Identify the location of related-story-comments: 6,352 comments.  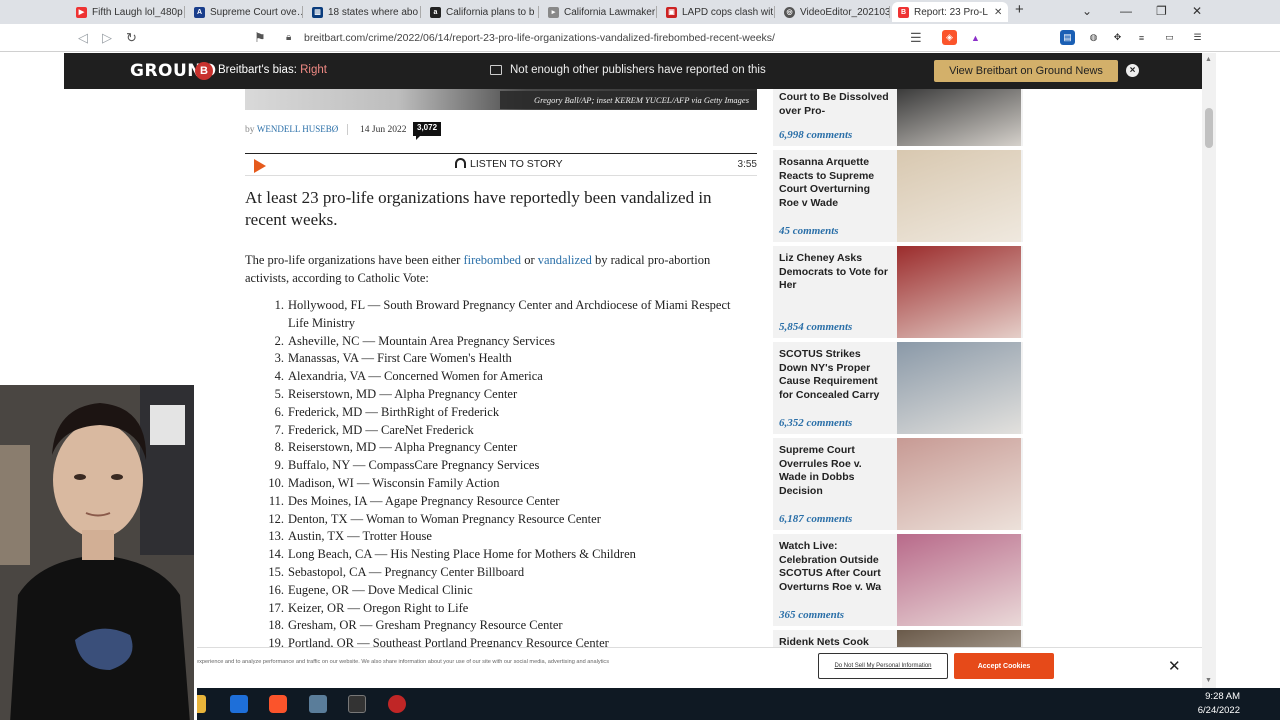
(815, 423).